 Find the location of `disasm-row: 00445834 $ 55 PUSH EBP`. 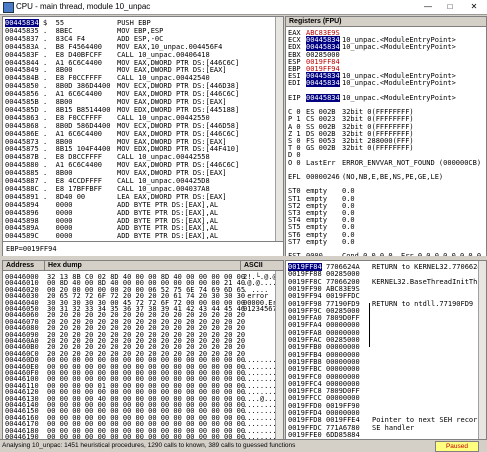

disasm-row: 00445834 $ 55 PUSH EBP is located at coordinates (143, 23).